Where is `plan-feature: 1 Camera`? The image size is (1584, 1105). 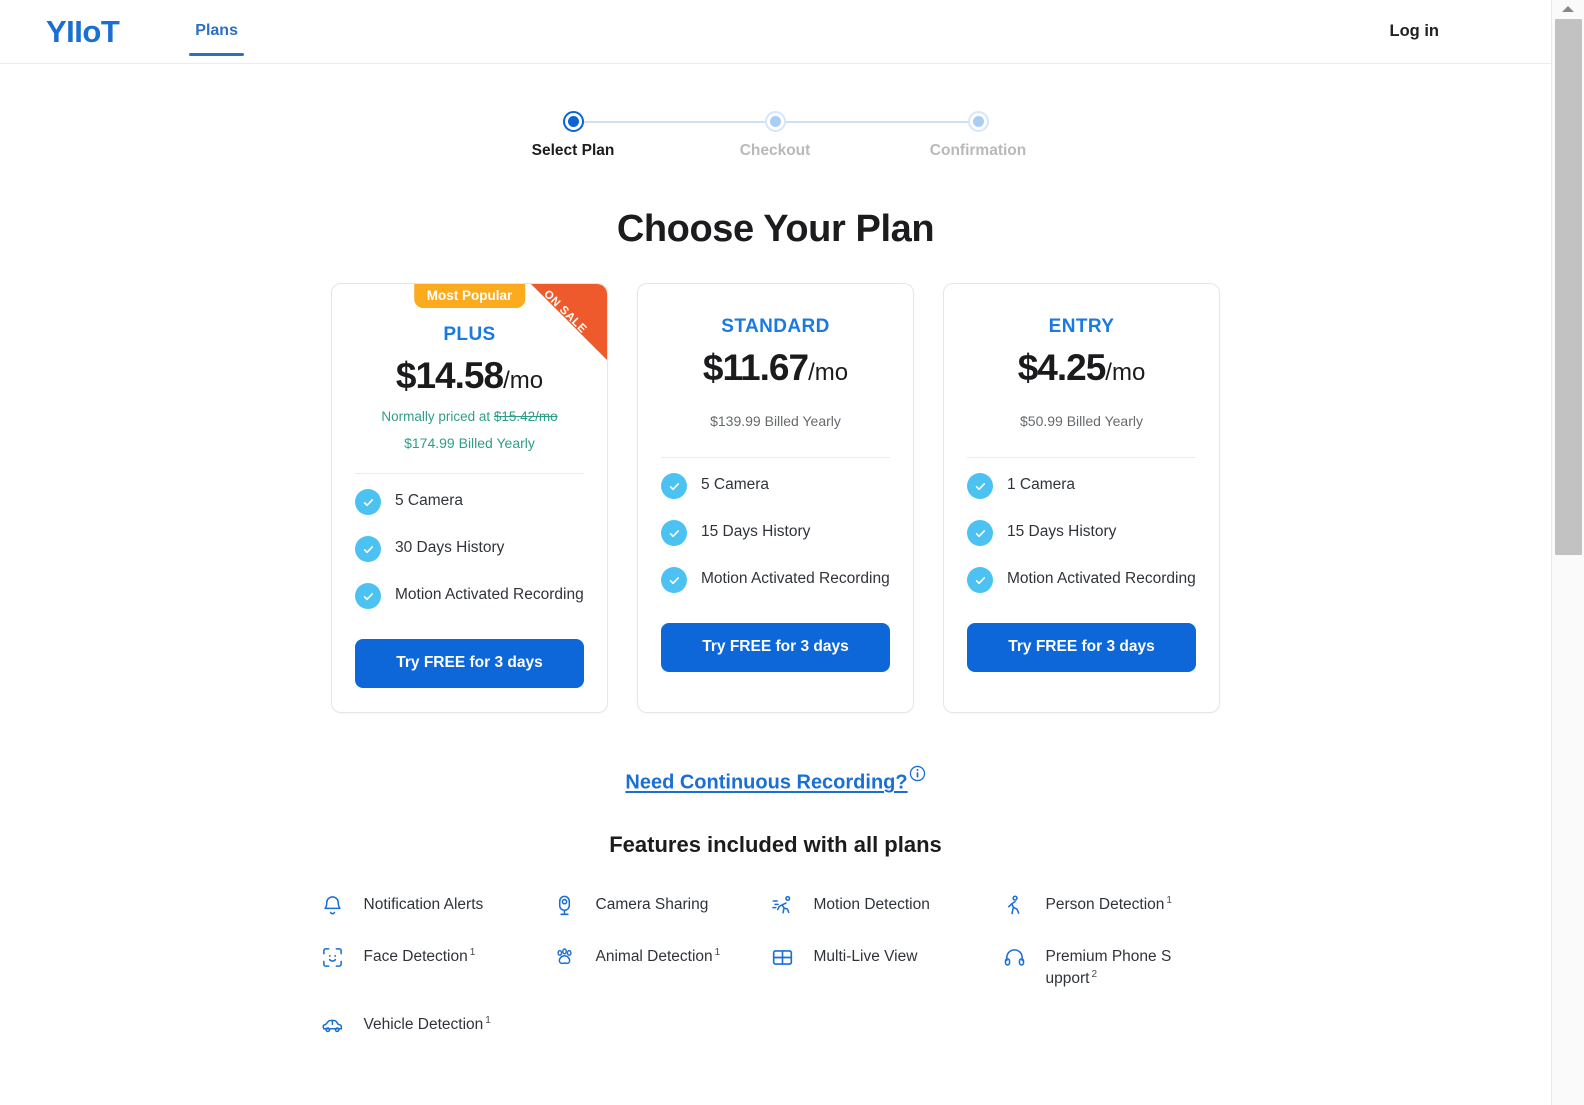
plan-feature: 1 Camera is located at coordinates (1081, 485).